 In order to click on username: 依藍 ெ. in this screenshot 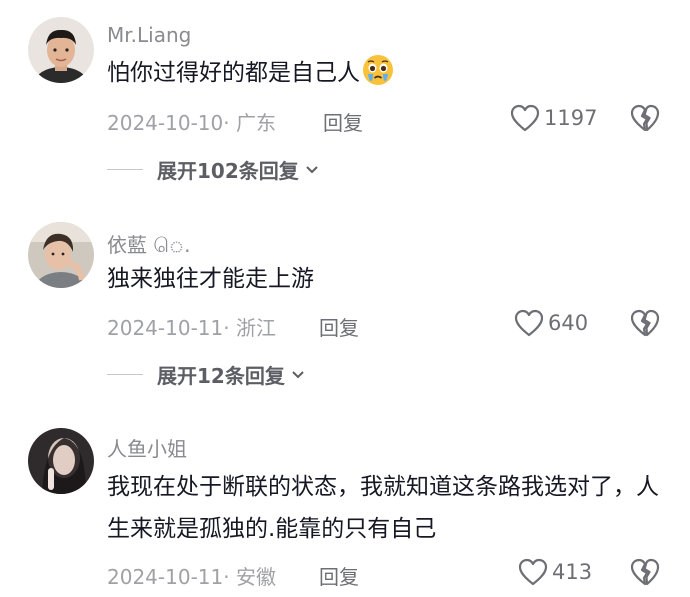, I will do `click(149, 244)`.